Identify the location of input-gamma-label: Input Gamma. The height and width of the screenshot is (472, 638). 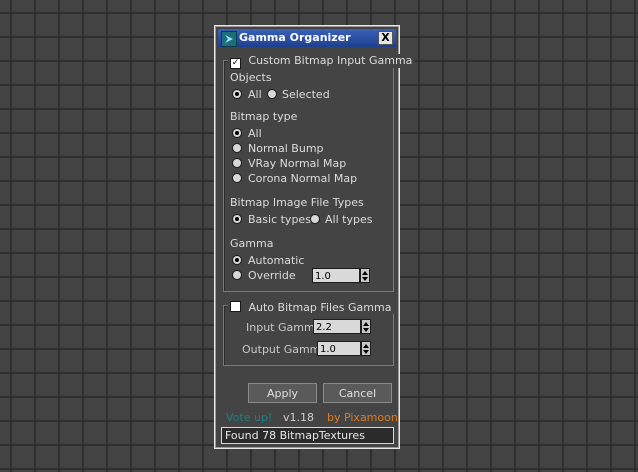
(284, 327).